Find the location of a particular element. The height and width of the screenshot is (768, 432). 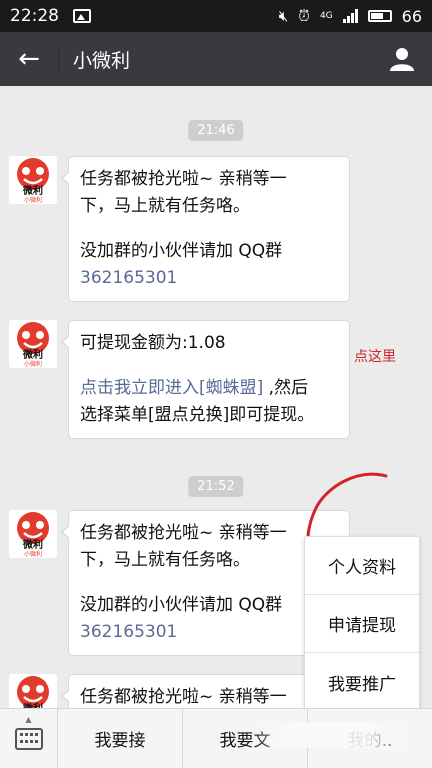

header-bar: ← 小微利 is located at coordinates (216, 59).